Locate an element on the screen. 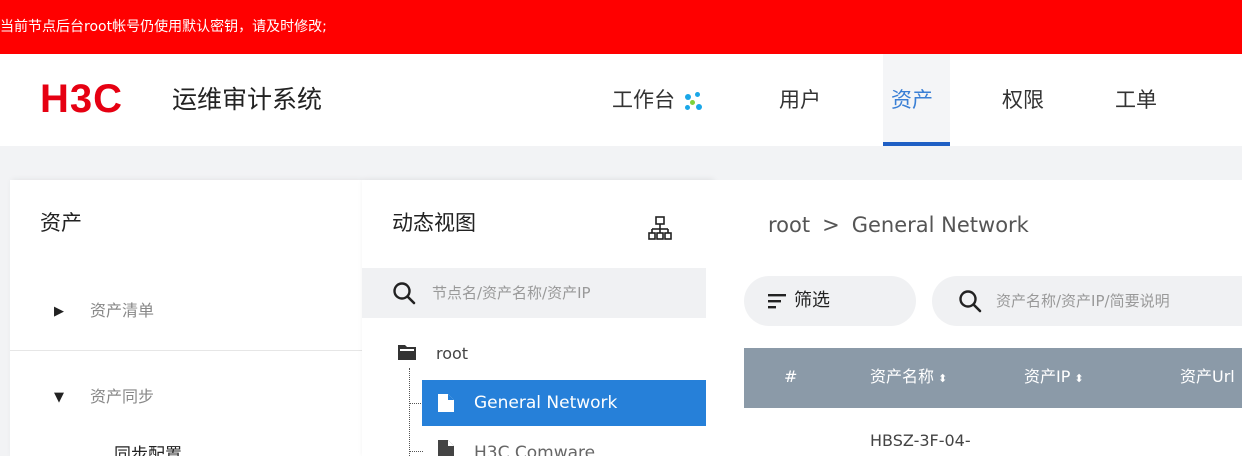  column-header-asset-ip: 资产IP ⬍ is located at coordinates (1054, 378).